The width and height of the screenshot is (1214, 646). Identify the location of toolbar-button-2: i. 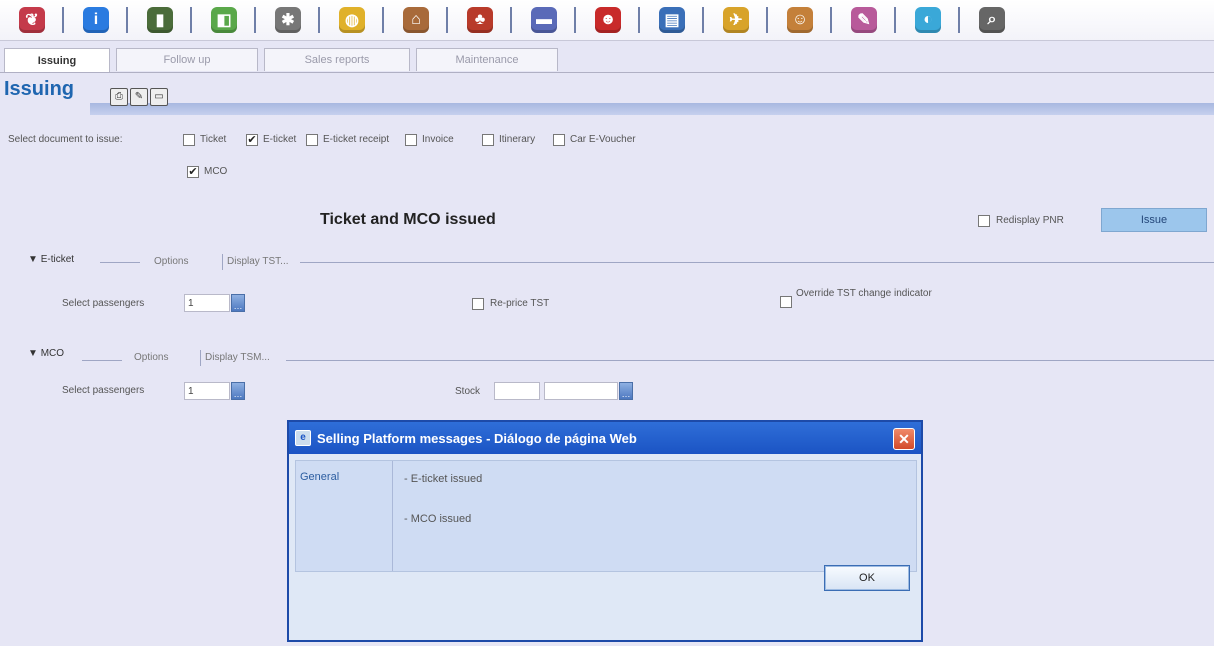
(96, 20).